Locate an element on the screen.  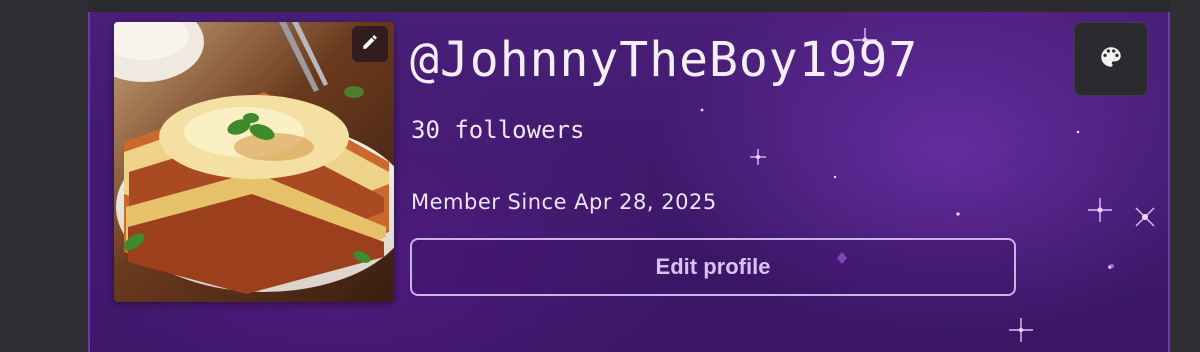
edit-avatar-button is located at coordinates (370, 44).